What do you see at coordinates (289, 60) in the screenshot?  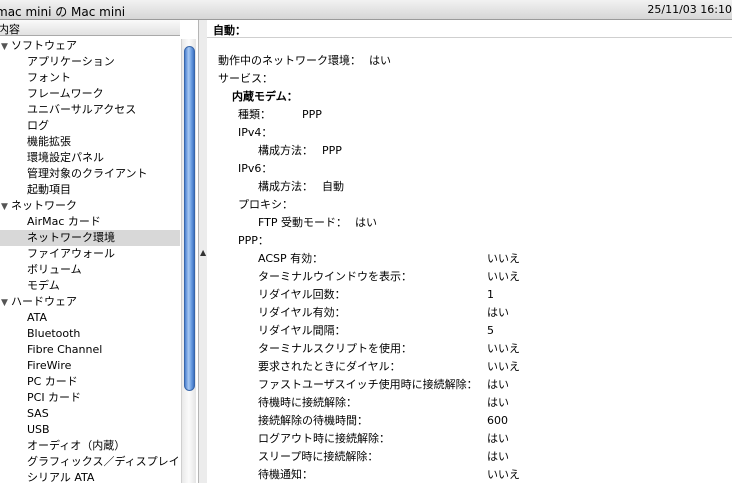 I see `active-location-label: 動作中のネットワーク環境：` at bounding box center [289, 60].